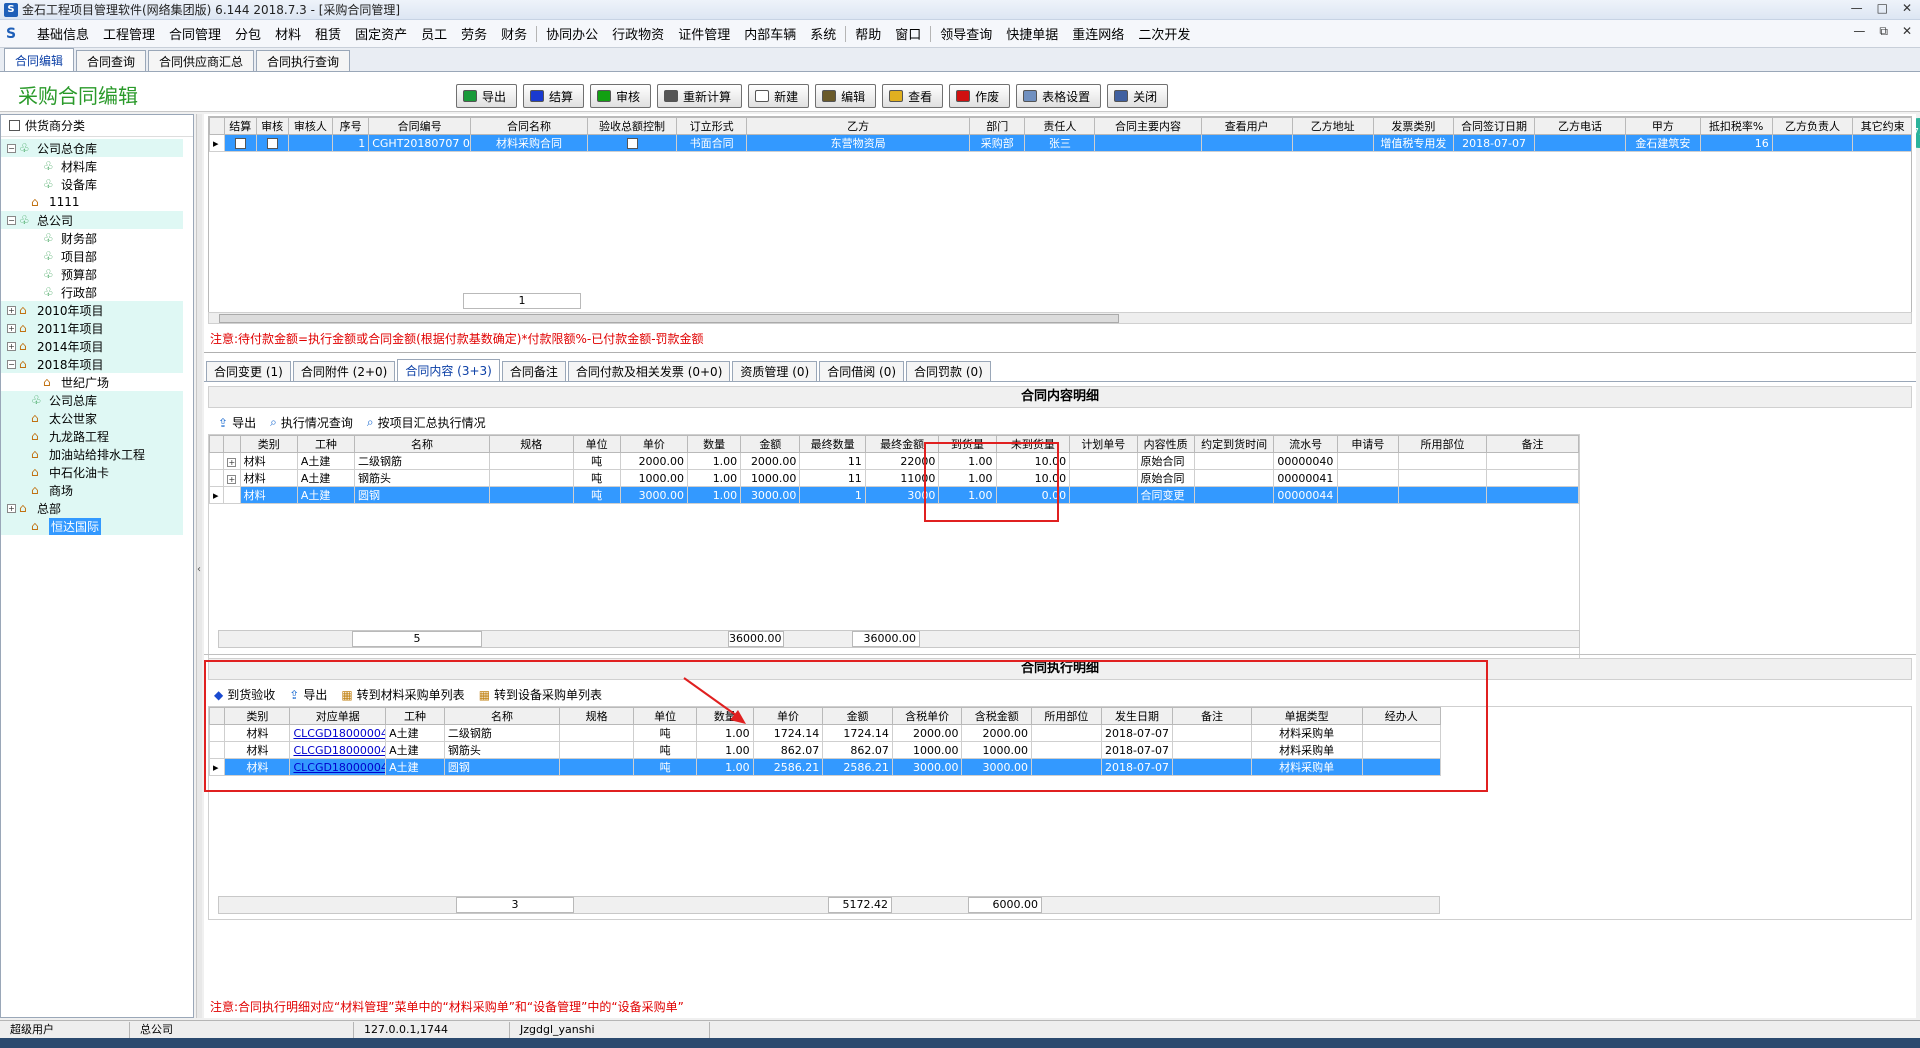  I want to click on column-header: 其它约束, so click(1881, 126).